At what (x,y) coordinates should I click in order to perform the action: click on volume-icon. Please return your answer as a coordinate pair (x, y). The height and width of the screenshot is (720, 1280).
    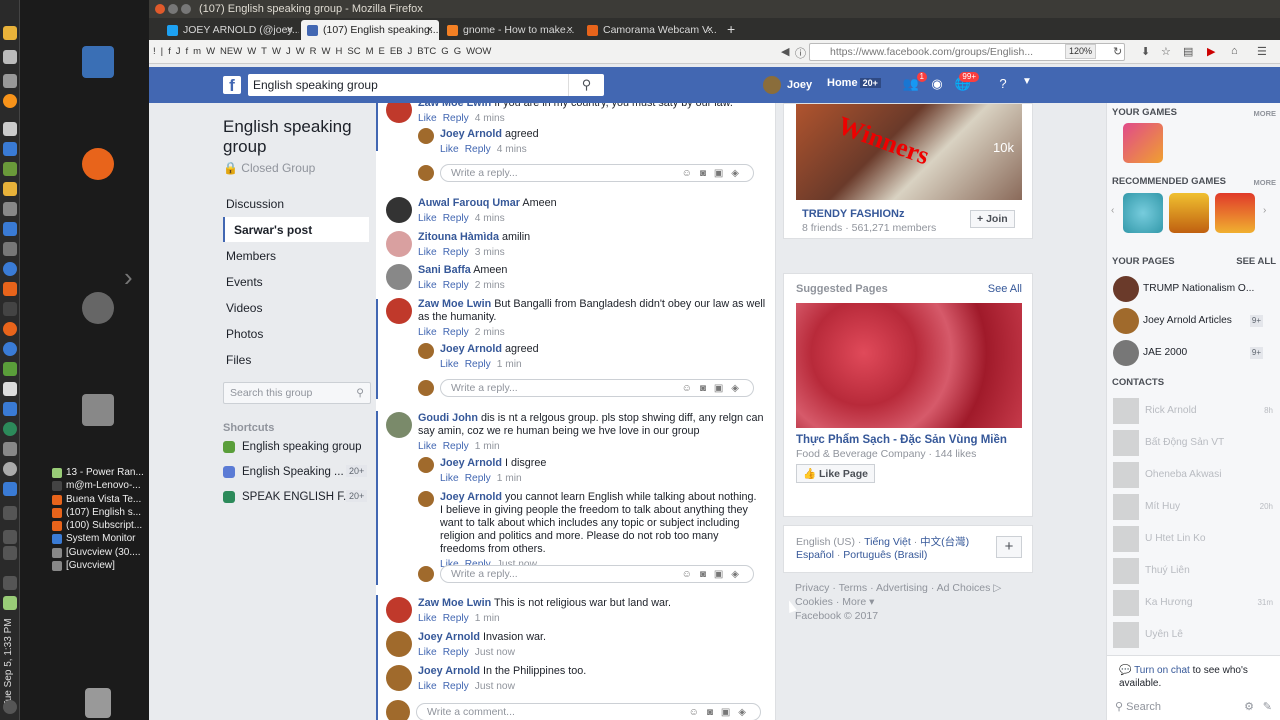
    Looking at the image, I should click on (10, 583).